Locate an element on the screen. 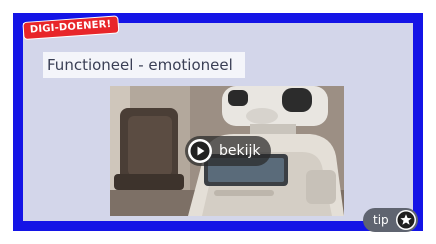  play-video-button: bekijk is located at coordinates (228, 151).